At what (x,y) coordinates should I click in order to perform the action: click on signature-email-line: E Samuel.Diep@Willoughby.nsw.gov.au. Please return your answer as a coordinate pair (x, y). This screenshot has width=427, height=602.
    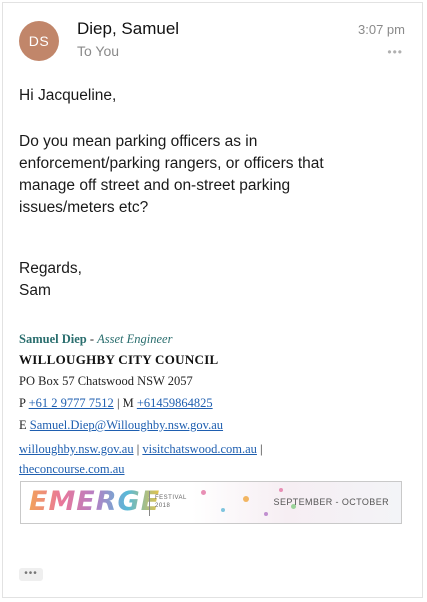
    Looking at the image, I should click on (121, 425).